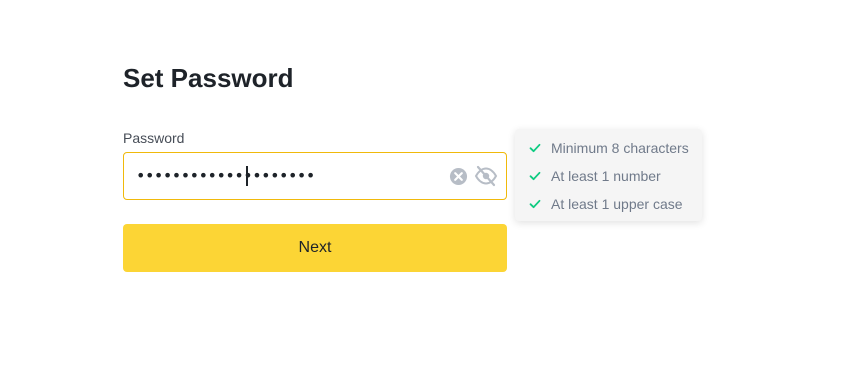 The image size is (860, 385). I want to click on text-caret, so click(247, 176).